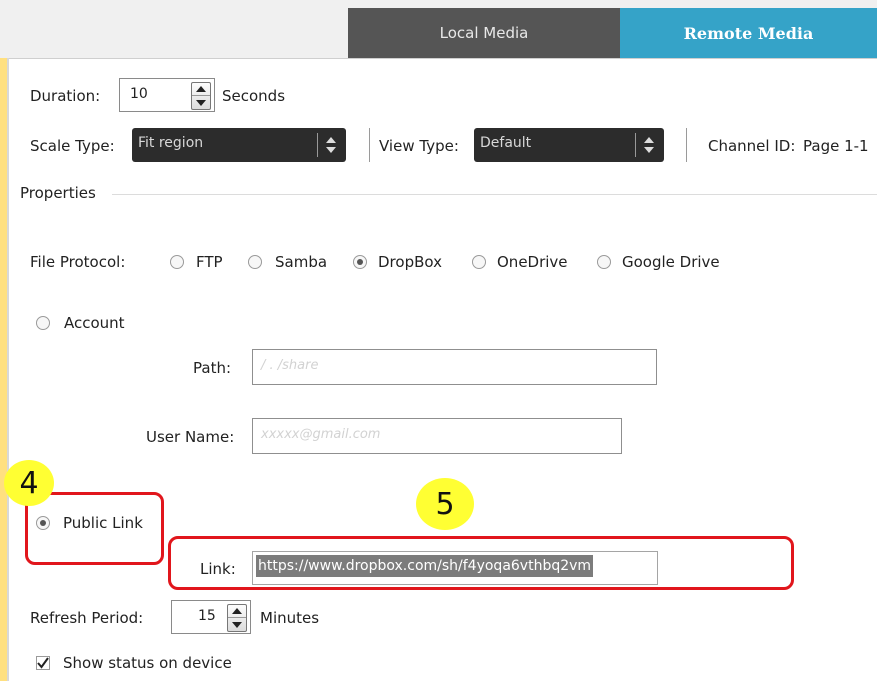  I want to click on show-status-checkbox, so click(43, 663).